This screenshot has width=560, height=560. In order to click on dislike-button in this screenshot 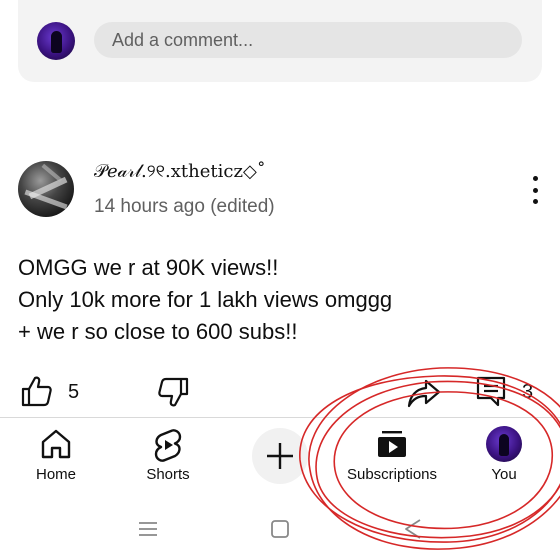, I will do `click(173, 393)`.